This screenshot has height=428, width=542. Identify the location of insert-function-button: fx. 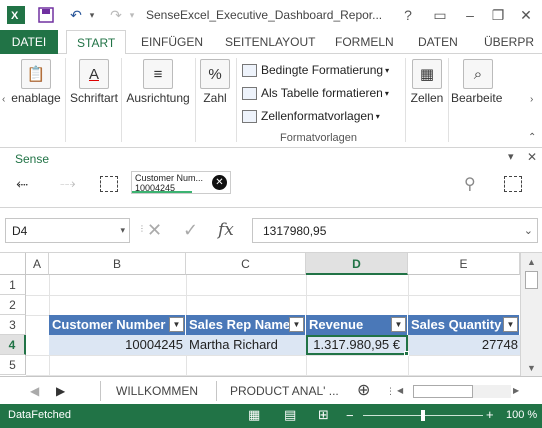
(226, 230).